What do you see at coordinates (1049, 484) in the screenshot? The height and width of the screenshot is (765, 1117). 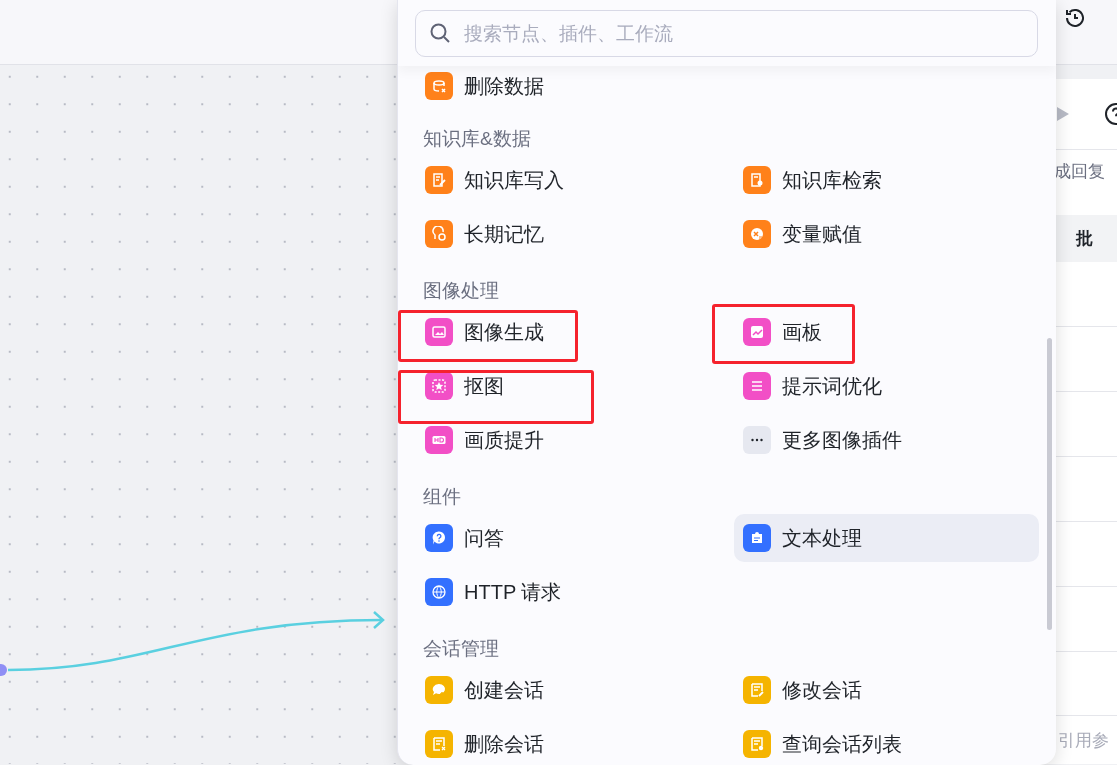 I see `scrollbar` at bounding box center [1049, 484].